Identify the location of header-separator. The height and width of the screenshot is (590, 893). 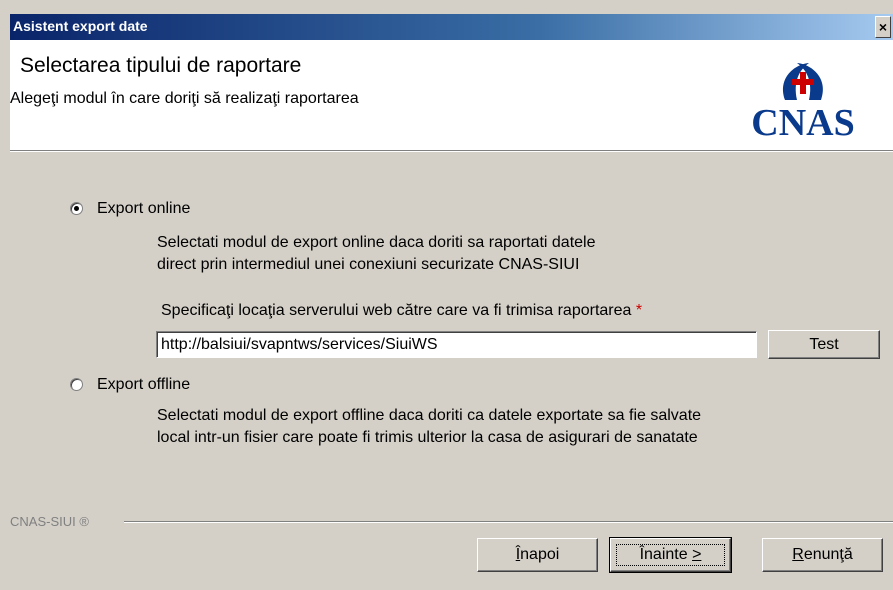
(451, 151).